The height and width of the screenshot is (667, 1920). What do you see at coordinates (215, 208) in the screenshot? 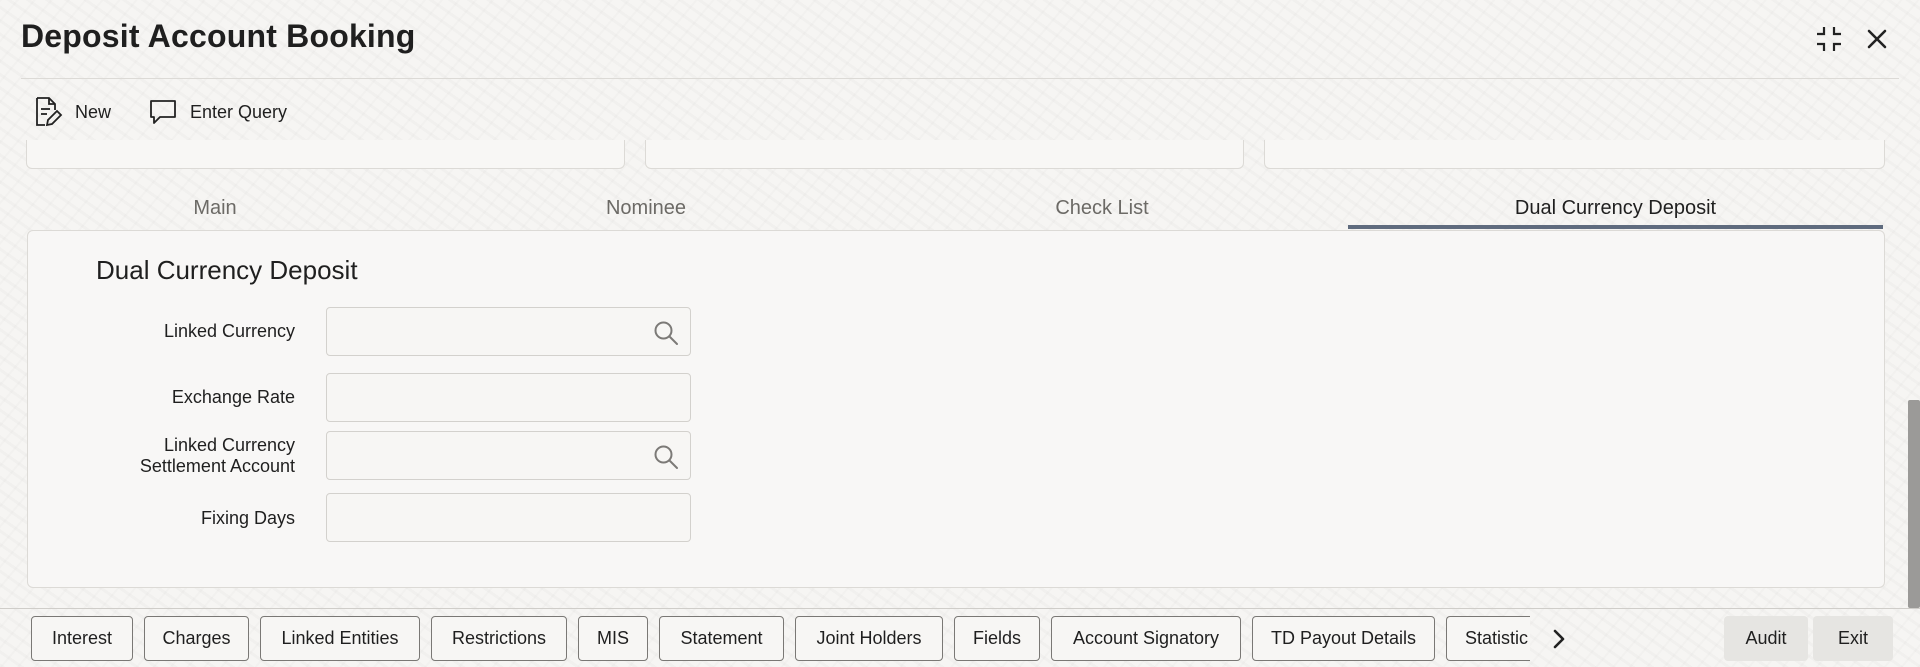
I see `tab-main: Main` at bounding box center [215, 208].